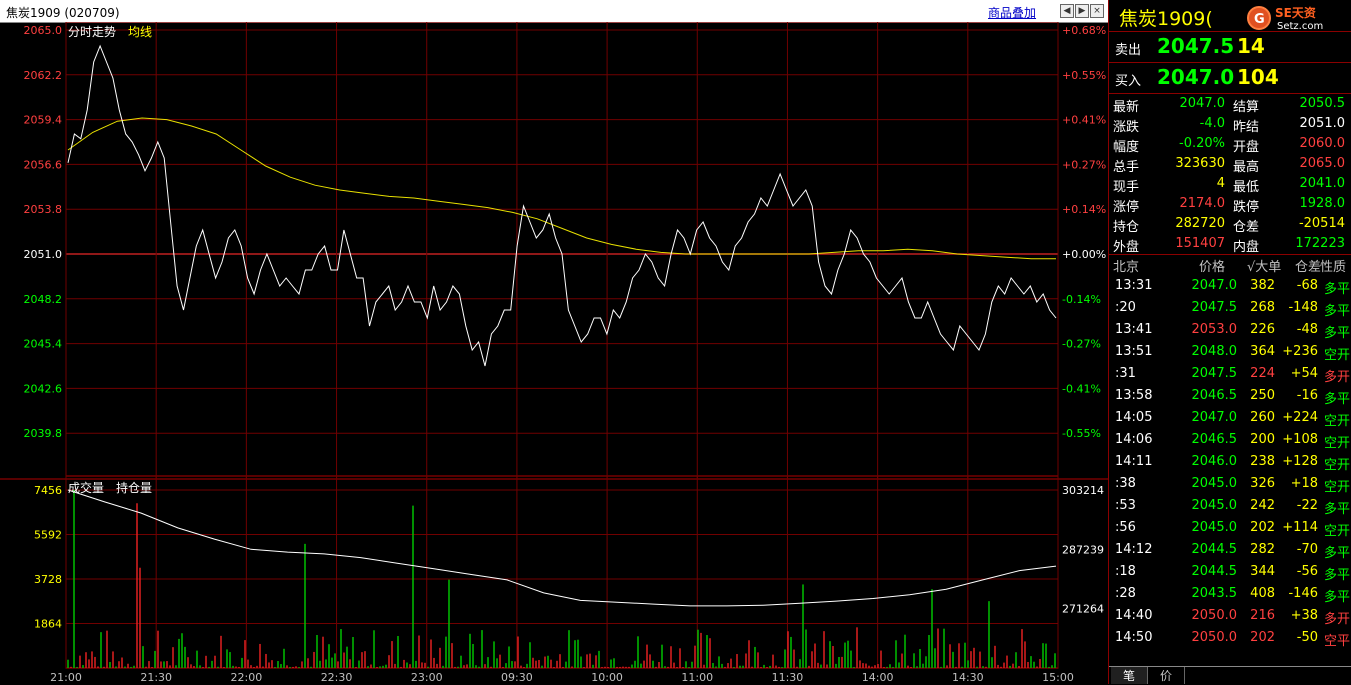 The width and height of the screenshot is (1351, 685). What do you see at coordinates (1230, 352) in the screenshot?
I see `tick-row: 13:51 2048.0 364 +236 空开` at bounding box center [1230, 352].